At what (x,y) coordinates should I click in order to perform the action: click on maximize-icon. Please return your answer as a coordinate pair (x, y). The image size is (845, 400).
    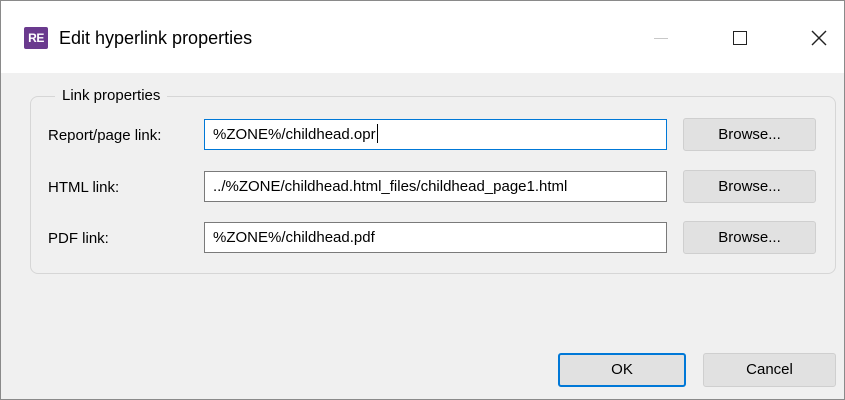
    Looking at the image, I should click on (740, 38).